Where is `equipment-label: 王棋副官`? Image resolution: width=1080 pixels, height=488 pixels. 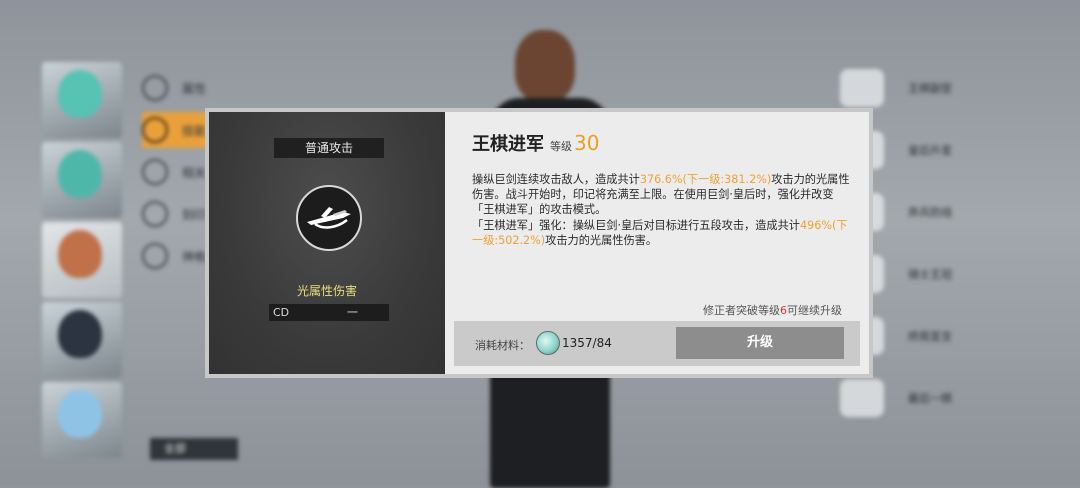
equipment-label: 王棋副官 is located at coordinates (930, 88).